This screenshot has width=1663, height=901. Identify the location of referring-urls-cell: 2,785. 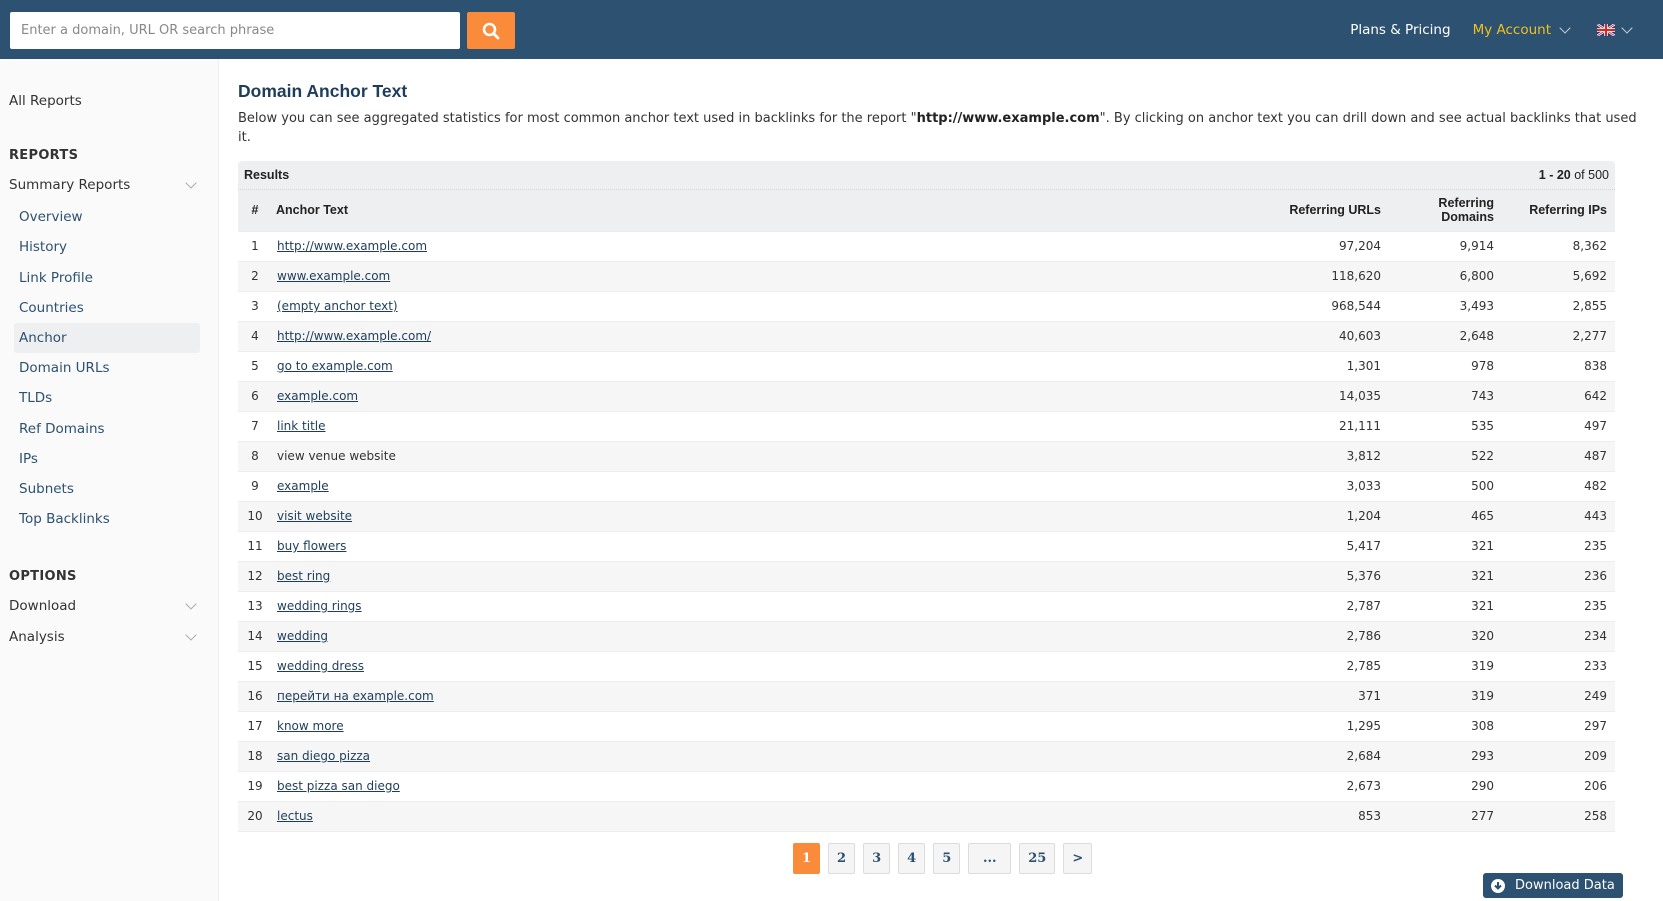
(1363, 666).